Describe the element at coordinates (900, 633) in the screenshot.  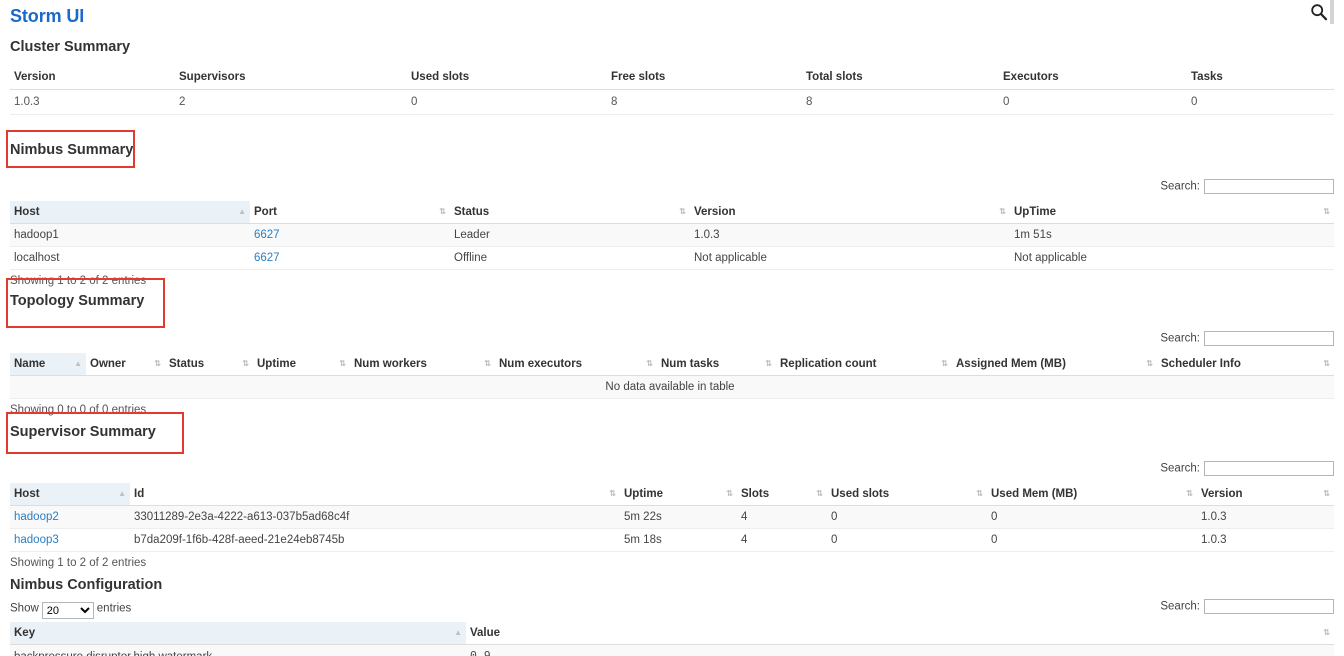
I see `col-value: Value ⇅` at that location.